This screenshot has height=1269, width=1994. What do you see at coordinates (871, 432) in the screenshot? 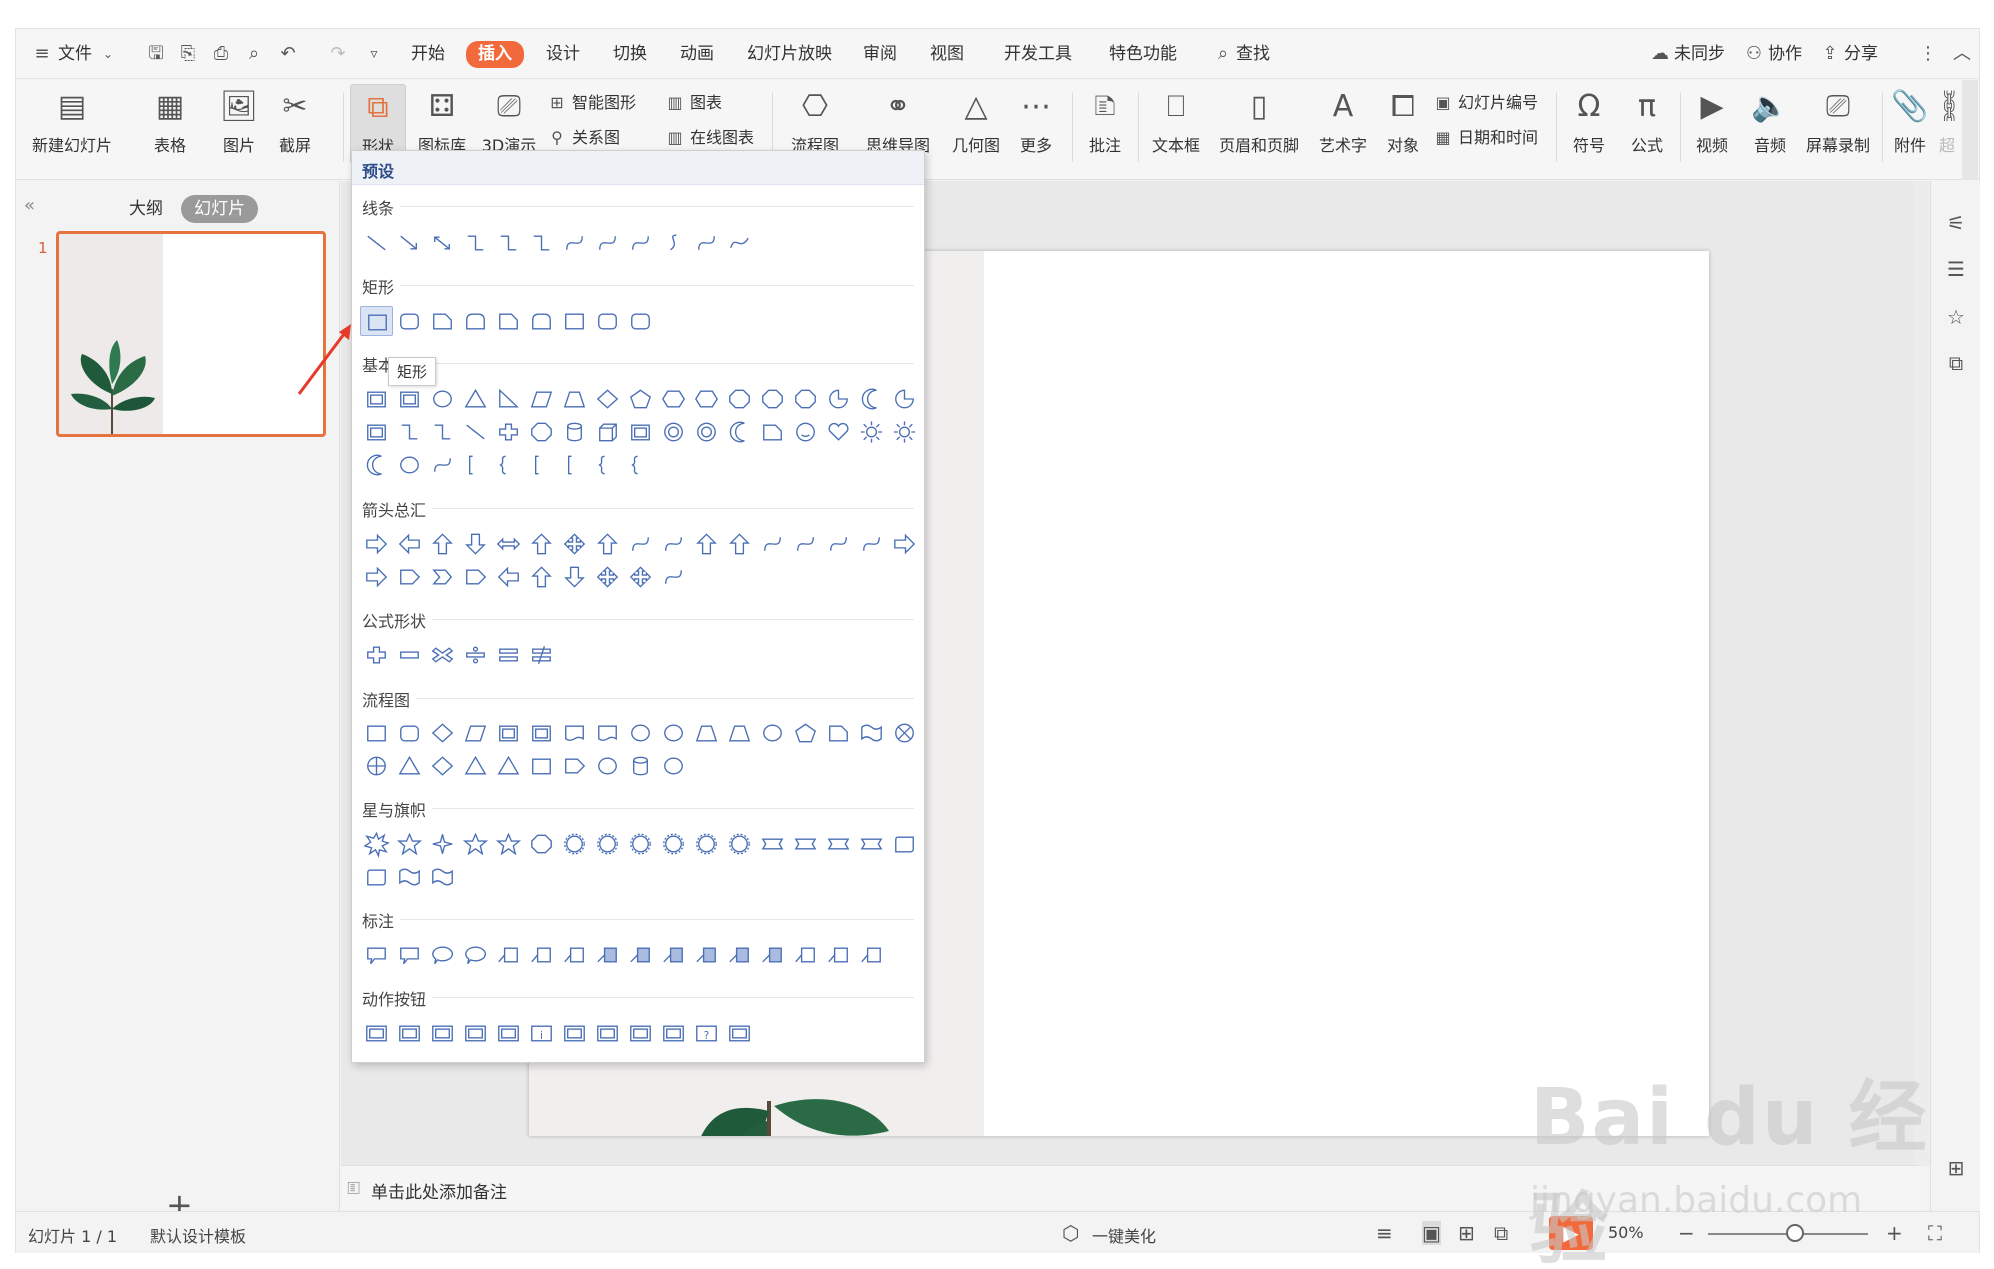
I see `sun-shape-icon` at bounding box center [871, 432].